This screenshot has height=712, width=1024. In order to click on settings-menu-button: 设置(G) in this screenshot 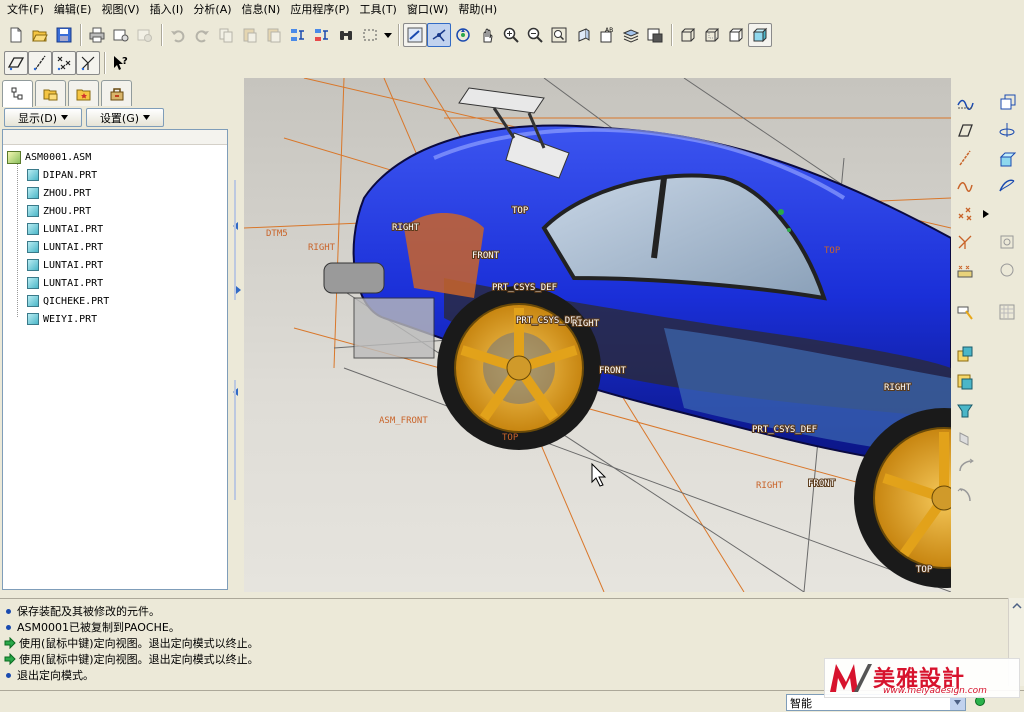, I will do `click(125, 117)`.